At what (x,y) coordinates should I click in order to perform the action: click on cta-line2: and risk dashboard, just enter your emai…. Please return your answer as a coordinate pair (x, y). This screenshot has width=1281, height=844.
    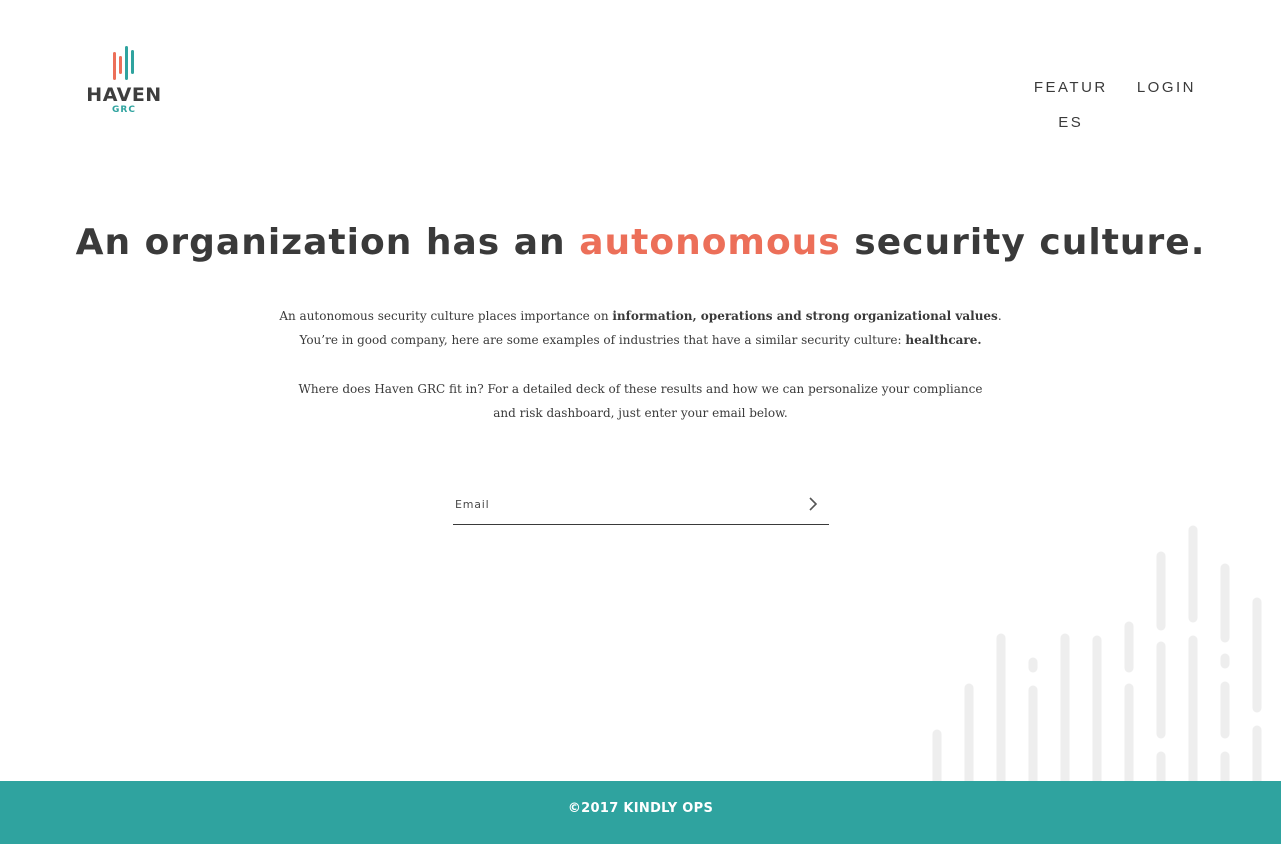
    Looking at the image, I should click on (640, 413).